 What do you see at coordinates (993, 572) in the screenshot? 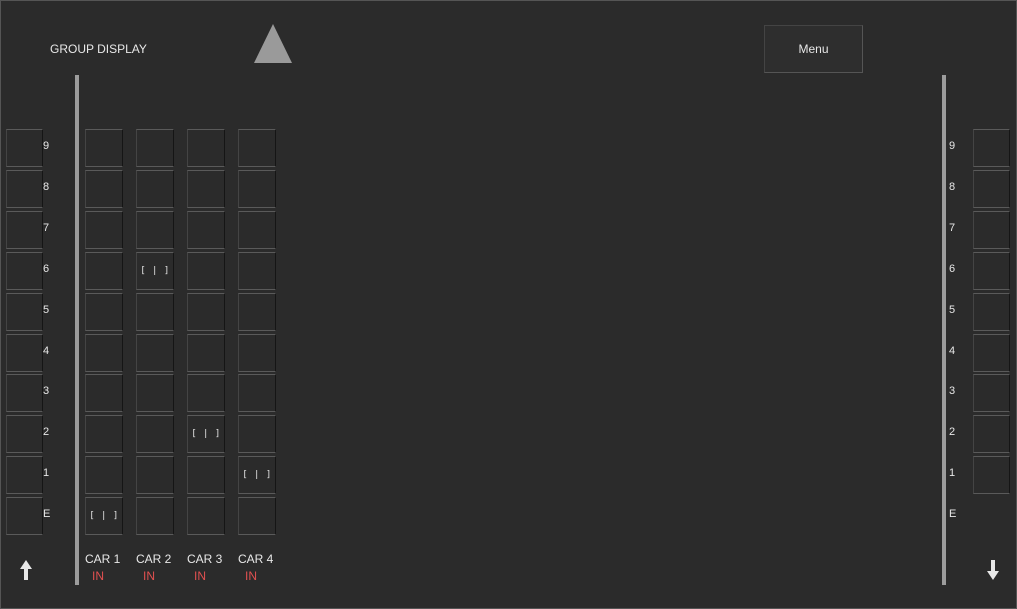
I see `down-arrow-icon` at bounding box center [993, 572].